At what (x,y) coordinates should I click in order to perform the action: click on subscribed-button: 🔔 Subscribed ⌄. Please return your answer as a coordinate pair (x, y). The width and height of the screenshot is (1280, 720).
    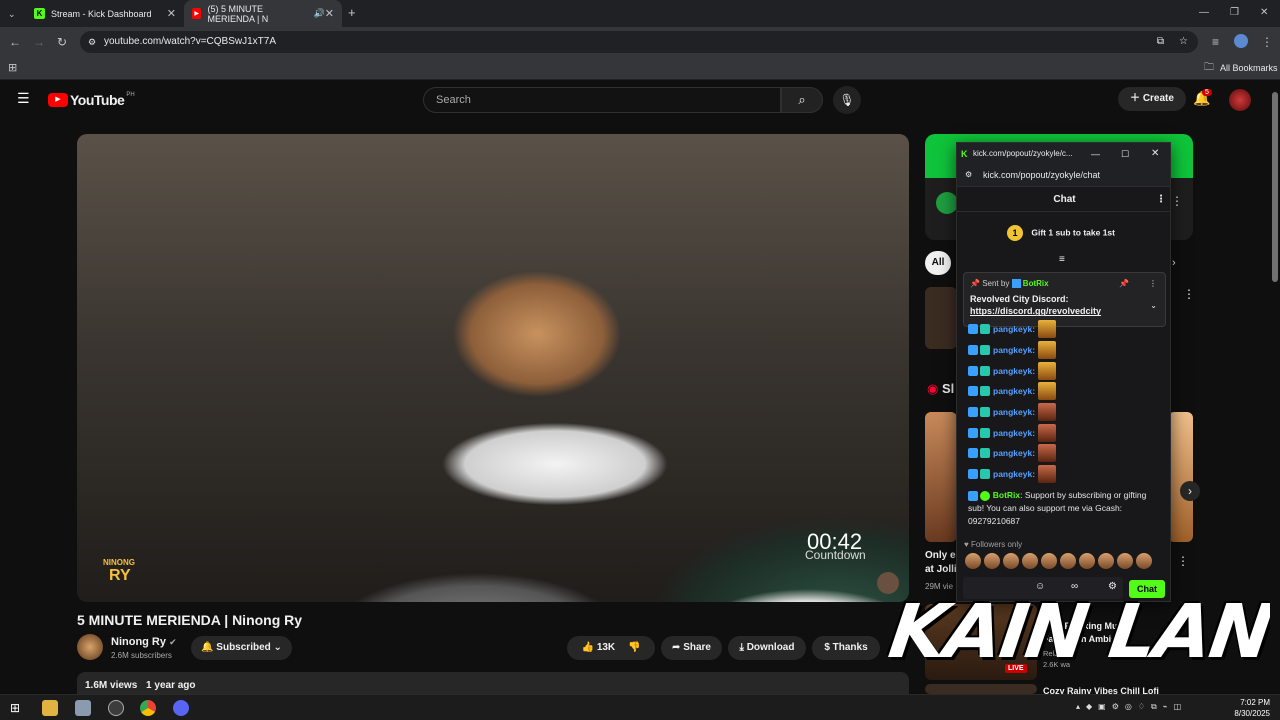
    Looking at the image, I should click on (241, 648).